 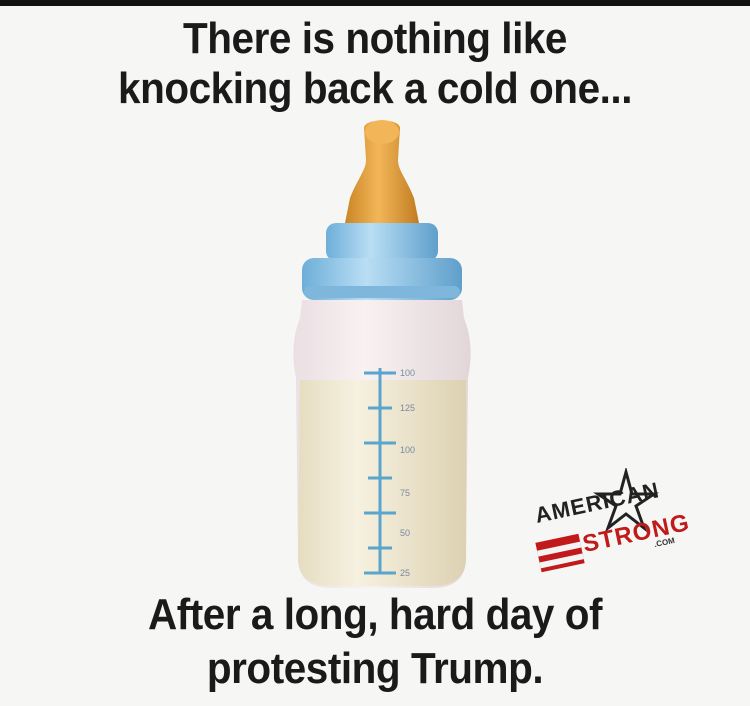 I want to click on bottle-cap, so click(x=382, y=261).